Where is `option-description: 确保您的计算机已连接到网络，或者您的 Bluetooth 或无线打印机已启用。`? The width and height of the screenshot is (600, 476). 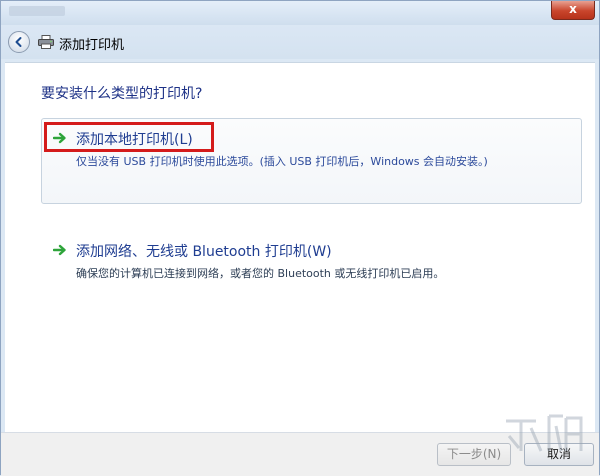 option-description: 确保您的计算机已连接到网络，或者您的 Bluetooth 或无线打印机已启用。 is located at coordinates (260, 273).